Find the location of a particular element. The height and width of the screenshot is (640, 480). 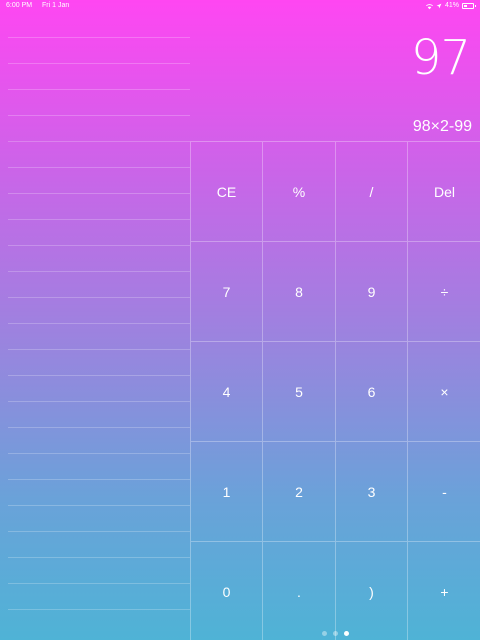

status-left: 6:00 PM Fri 1 Jan is located at coordinates (41, 6).